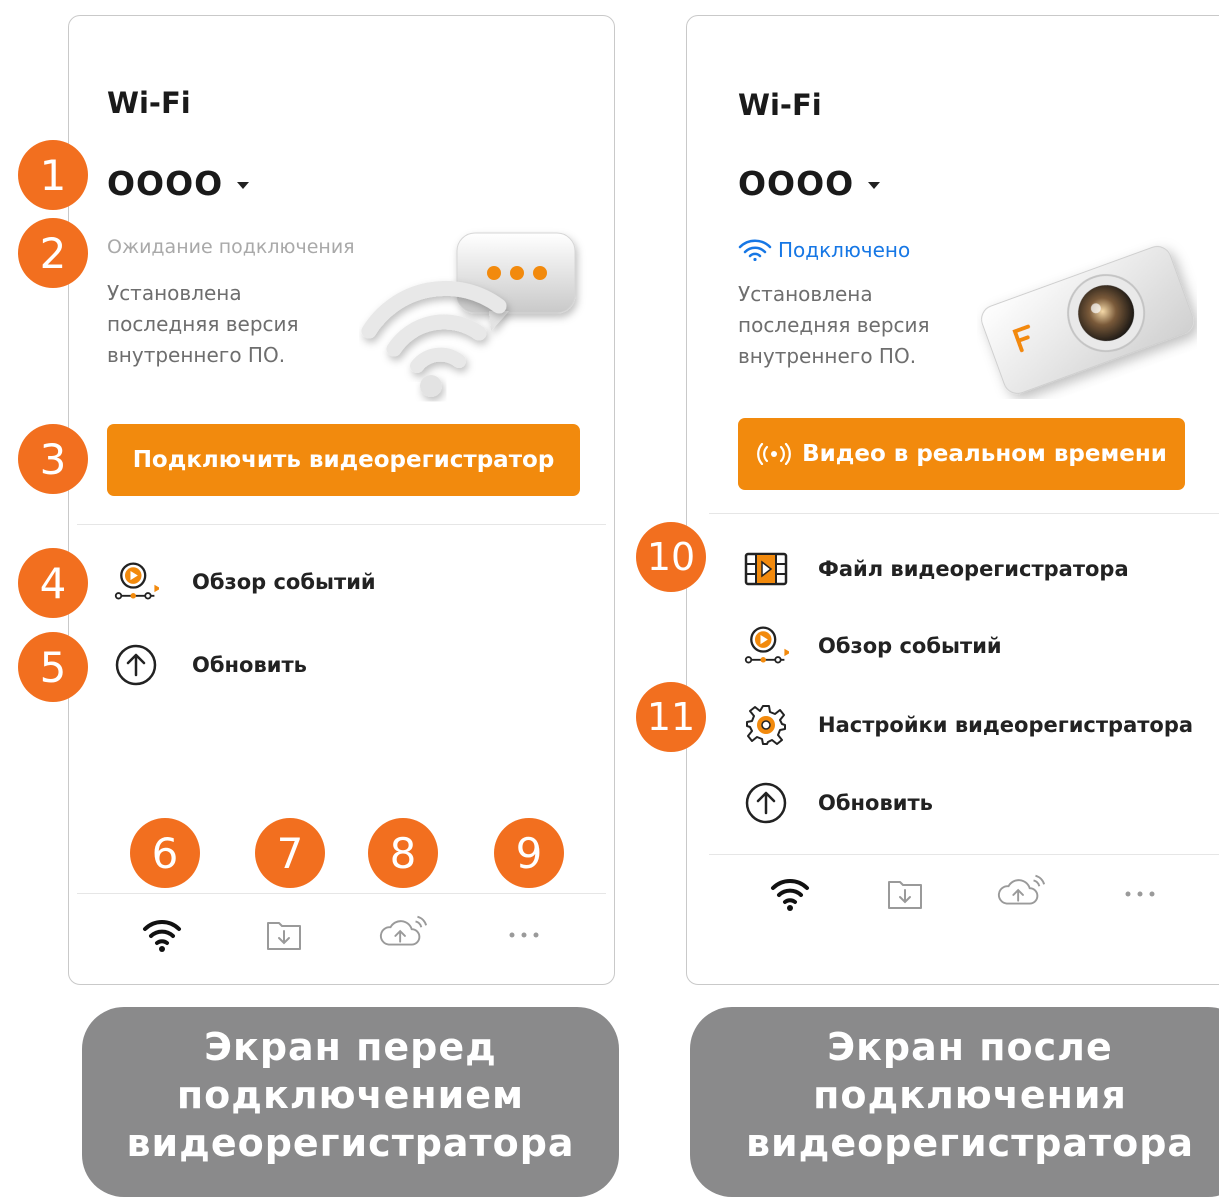 This screenshot has width=1219, height=1197. I want to click on callout-badge-7: 7, so click(290, 853).